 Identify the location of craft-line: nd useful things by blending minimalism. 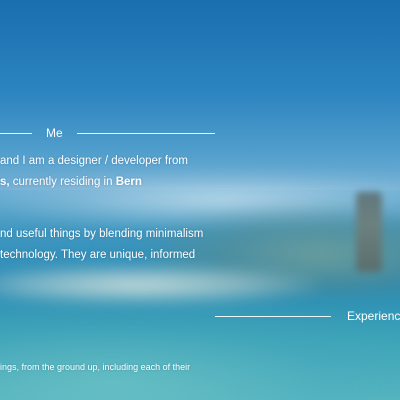
(102, 234).